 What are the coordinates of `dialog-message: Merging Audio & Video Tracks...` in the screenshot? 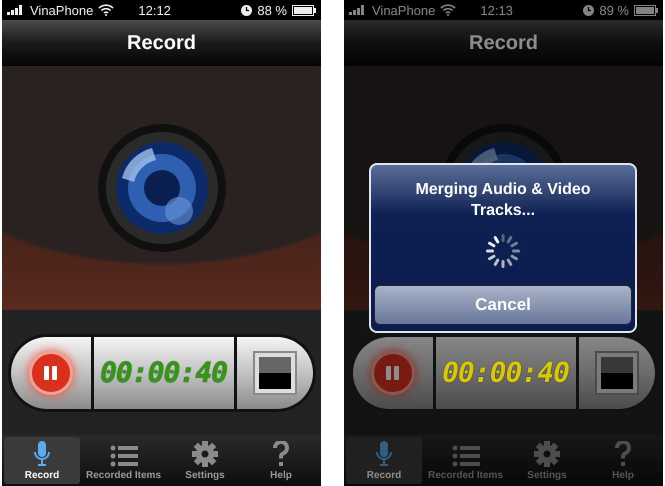 It's located at (503, 200).